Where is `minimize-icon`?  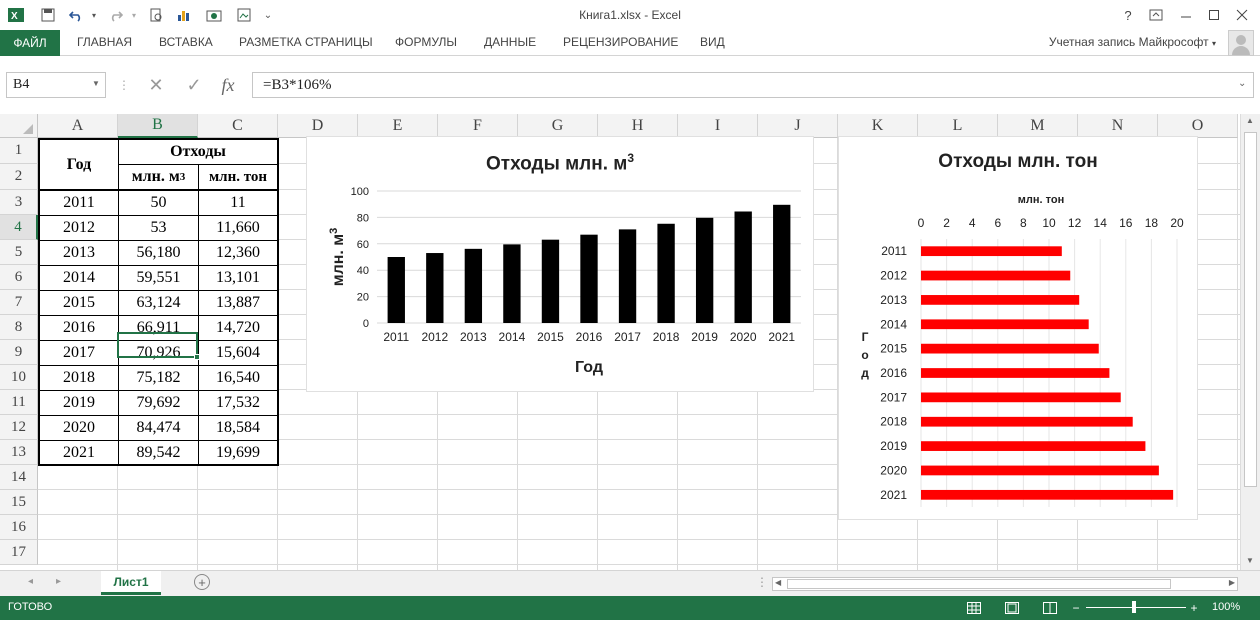
minimize-icon is located at coordinates (1186, 15).